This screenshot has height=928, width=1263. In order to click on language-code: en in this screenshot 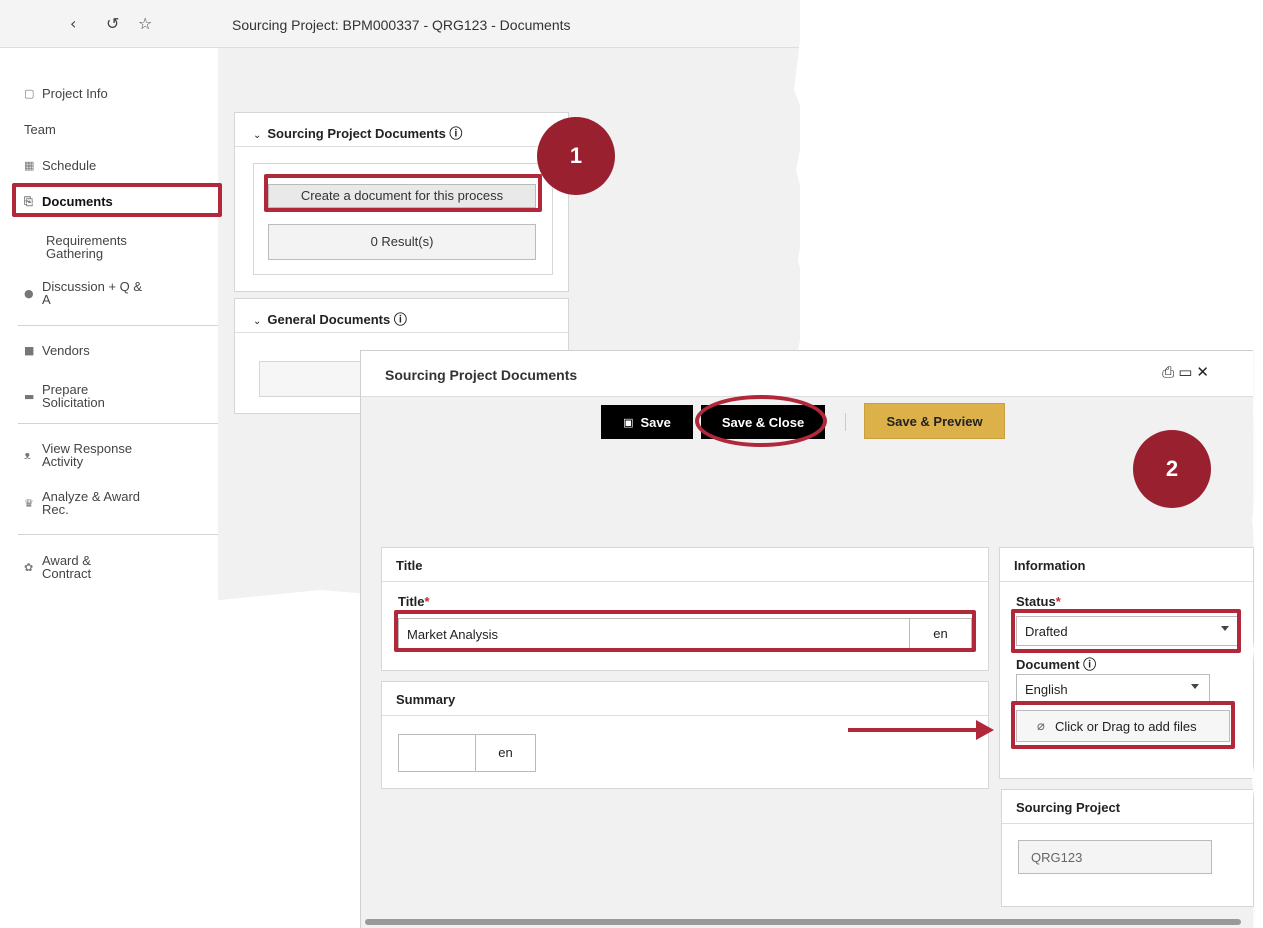, I will do `click(505, 753)`.